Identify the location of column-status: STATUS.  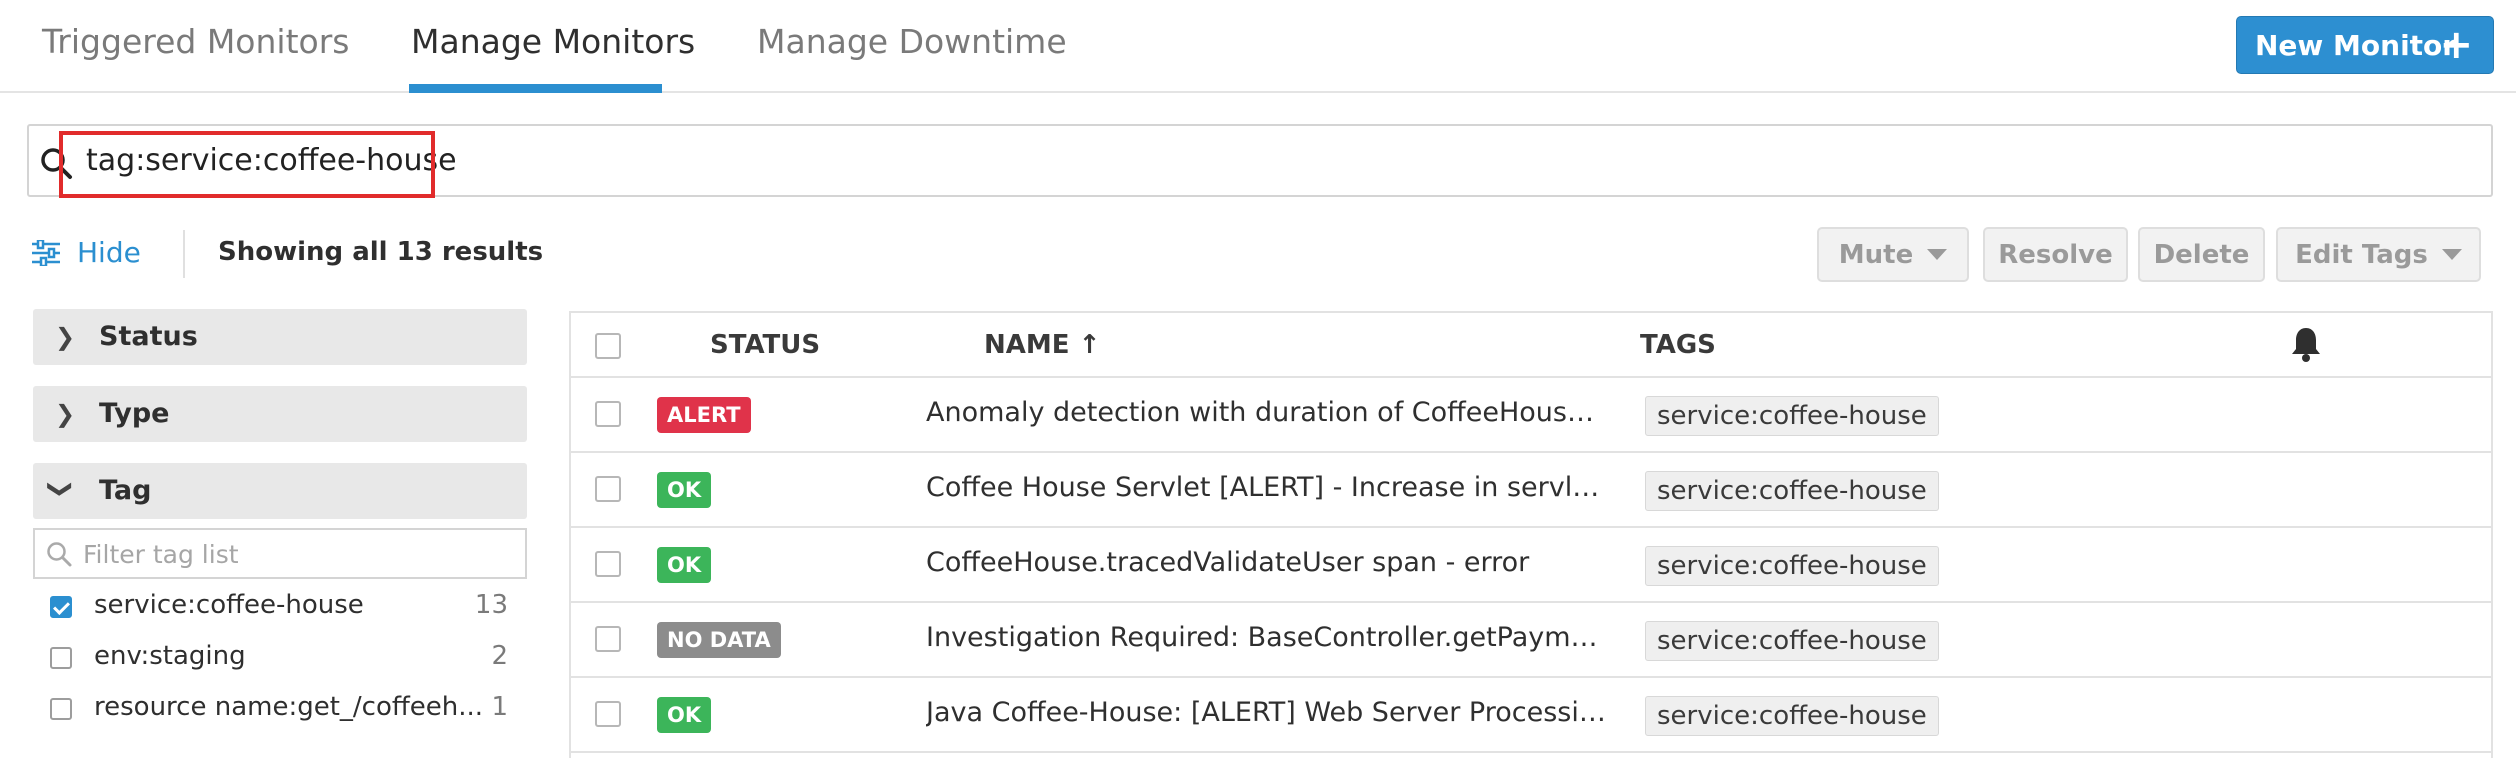
(765, 345).